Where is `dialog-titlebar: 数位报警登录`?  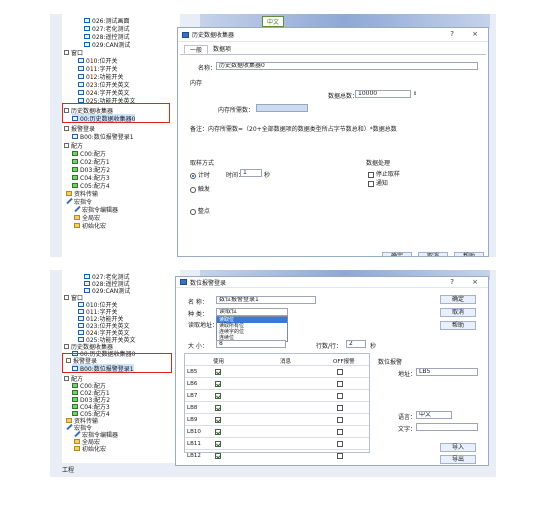
dialog-titlebar: 数位报警登录 is located at coordinates (332, 282).